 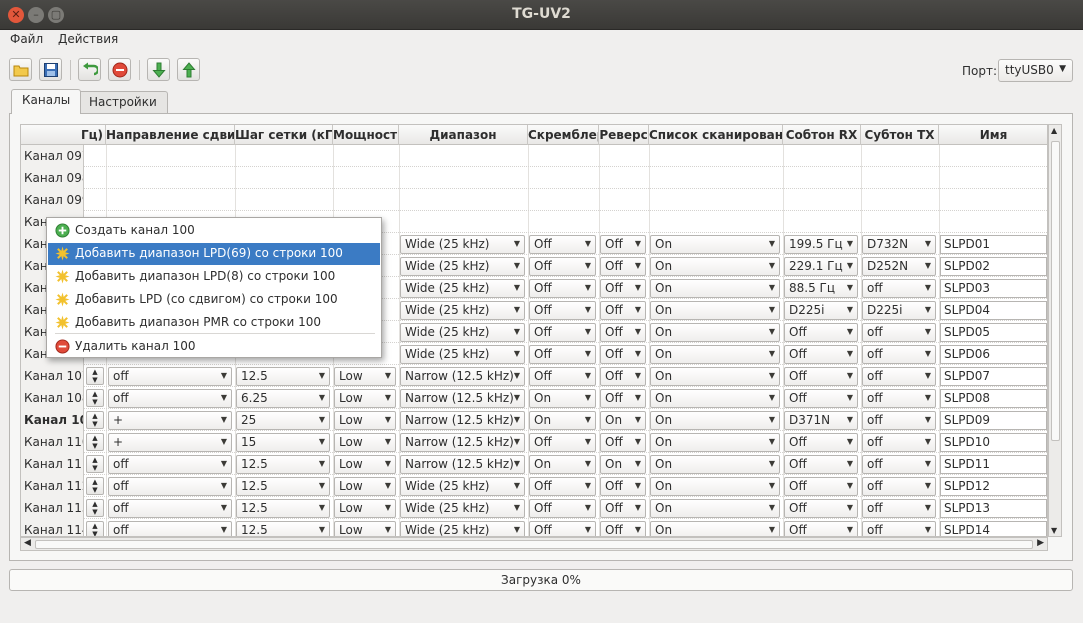 What do you see at coordinates (283, 442) in the screenshot?
I see `step-cell: 15` at bounding box center [283, 442].